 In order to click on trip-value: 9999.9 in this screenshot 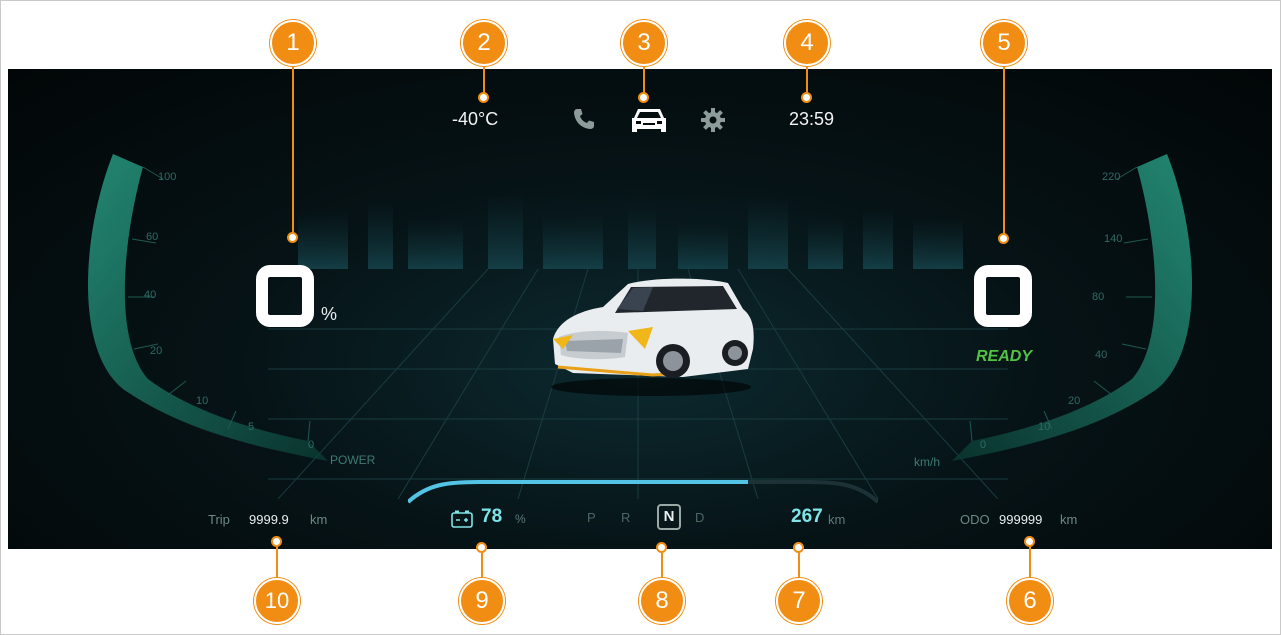, I will do `click(269, 519)`.